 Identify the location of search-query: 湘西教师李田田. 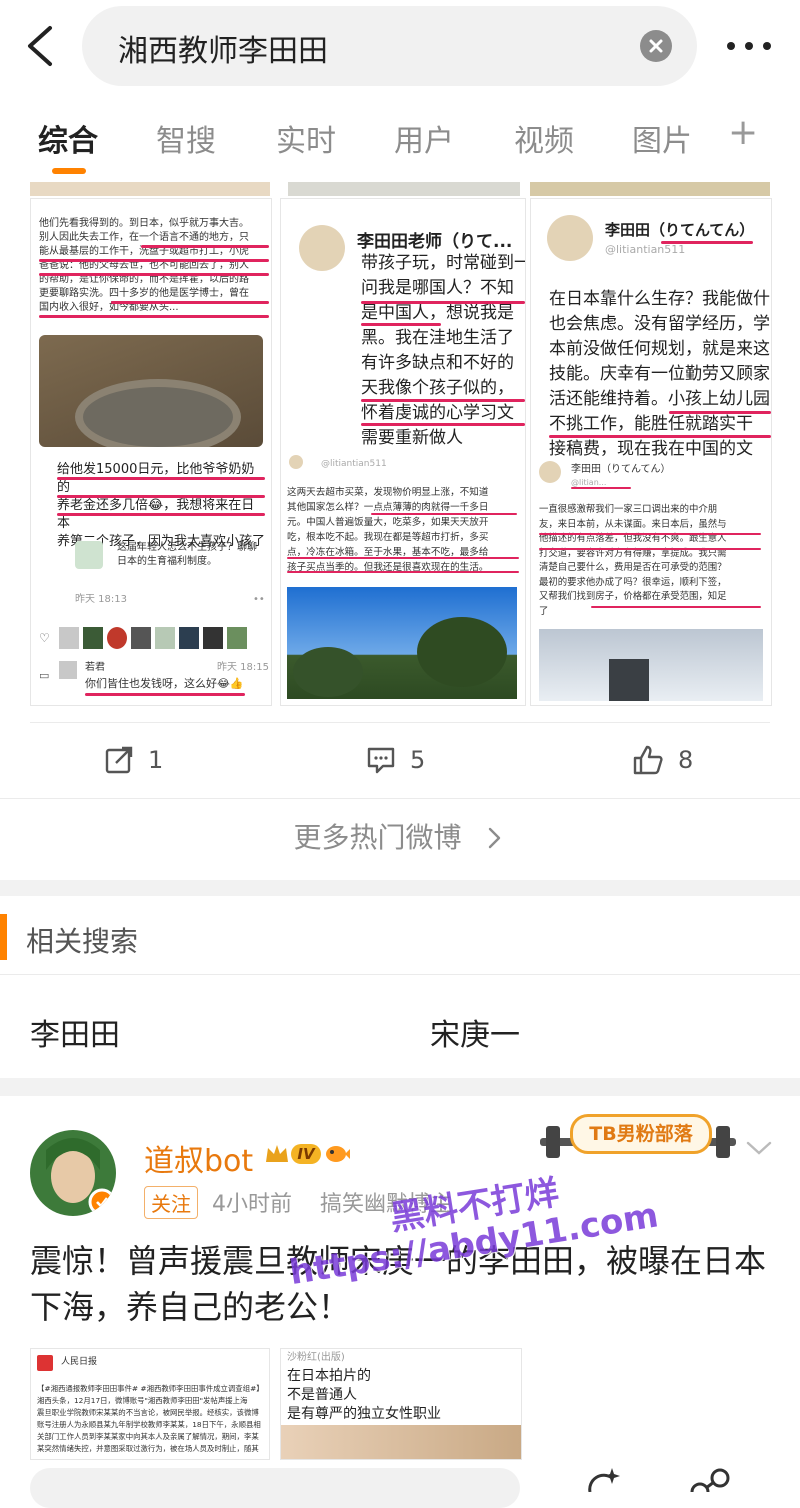
(223, 51).